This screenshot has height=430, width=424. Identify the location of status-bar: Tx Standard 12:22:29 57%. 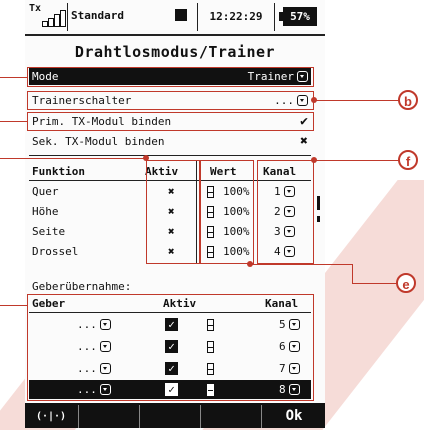
(175, 18).